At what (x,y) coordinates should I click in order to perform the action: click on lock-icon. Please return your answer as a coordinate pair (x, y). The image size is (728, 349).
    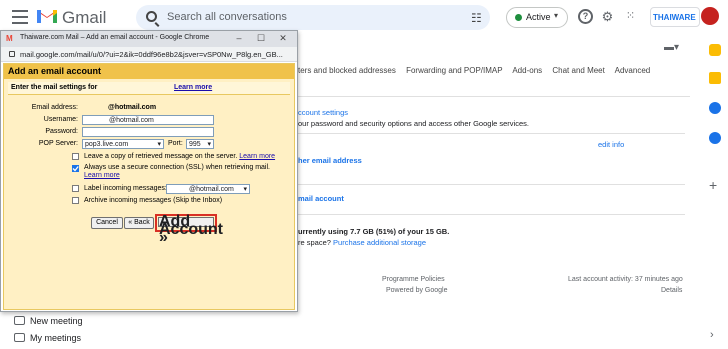
    Looking at the image, I should click on (12, 54).